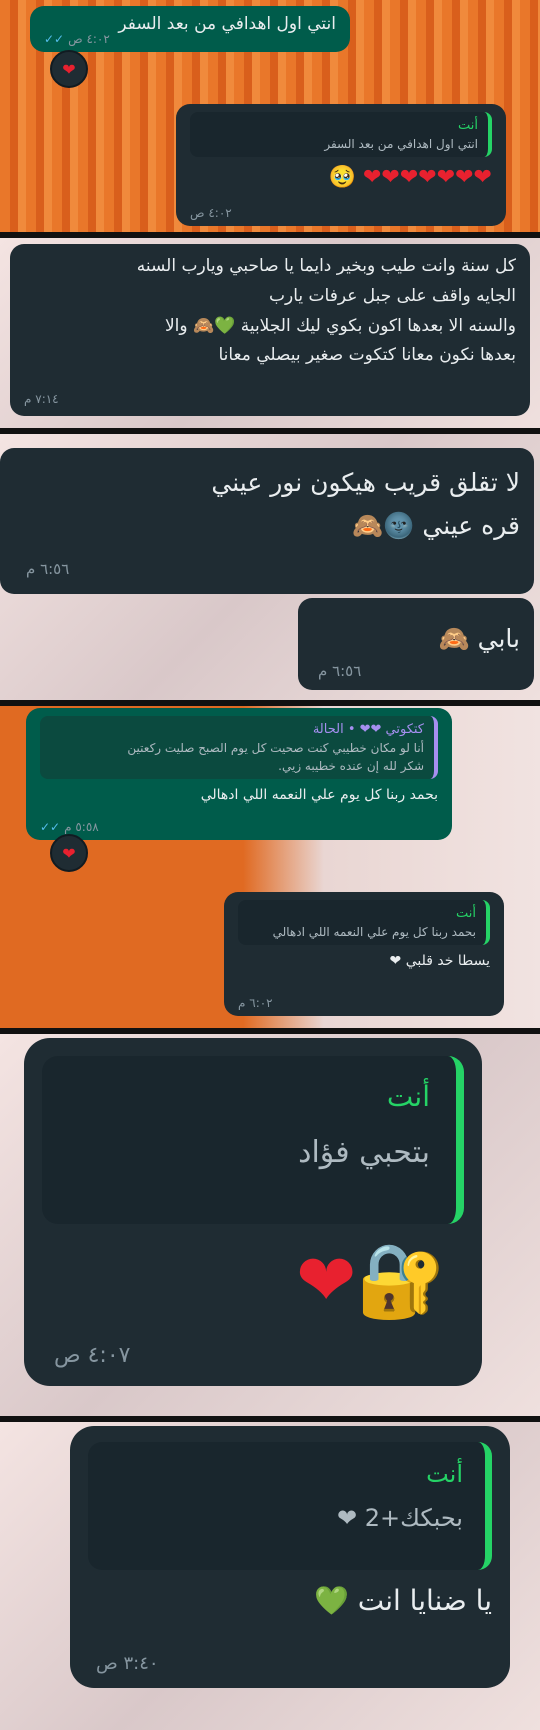 The height and width of the screenshot is (1730, 540). Describe the element at coordinates (479, 638) in the screenshot. I see `message-text: بابي 🙈` at that location.